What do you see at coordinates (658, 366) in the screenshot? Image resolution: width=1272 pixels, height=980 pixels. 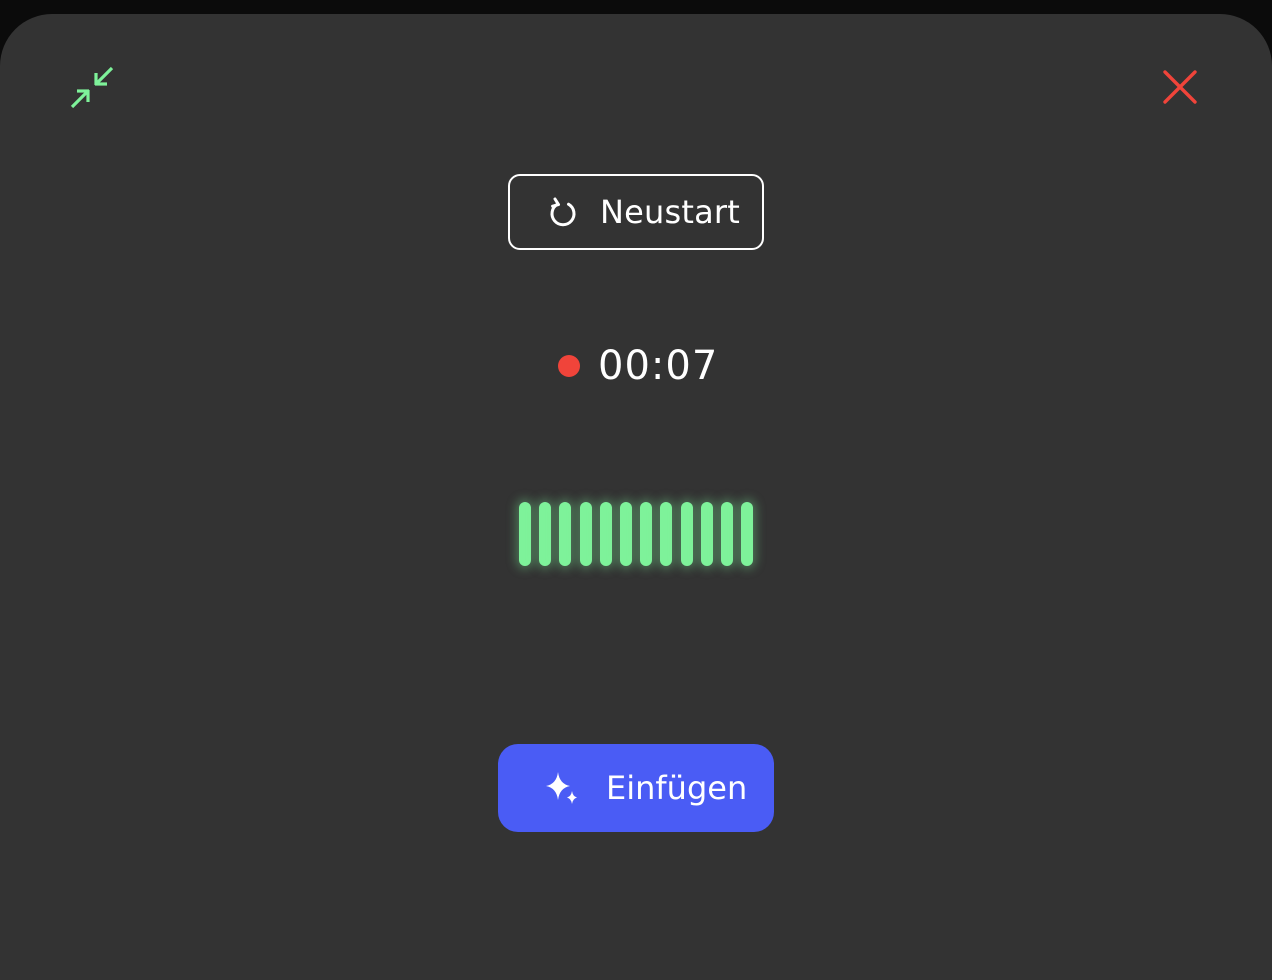 I see `elapsed-time: 00:07` at bounding box center [658, 366].